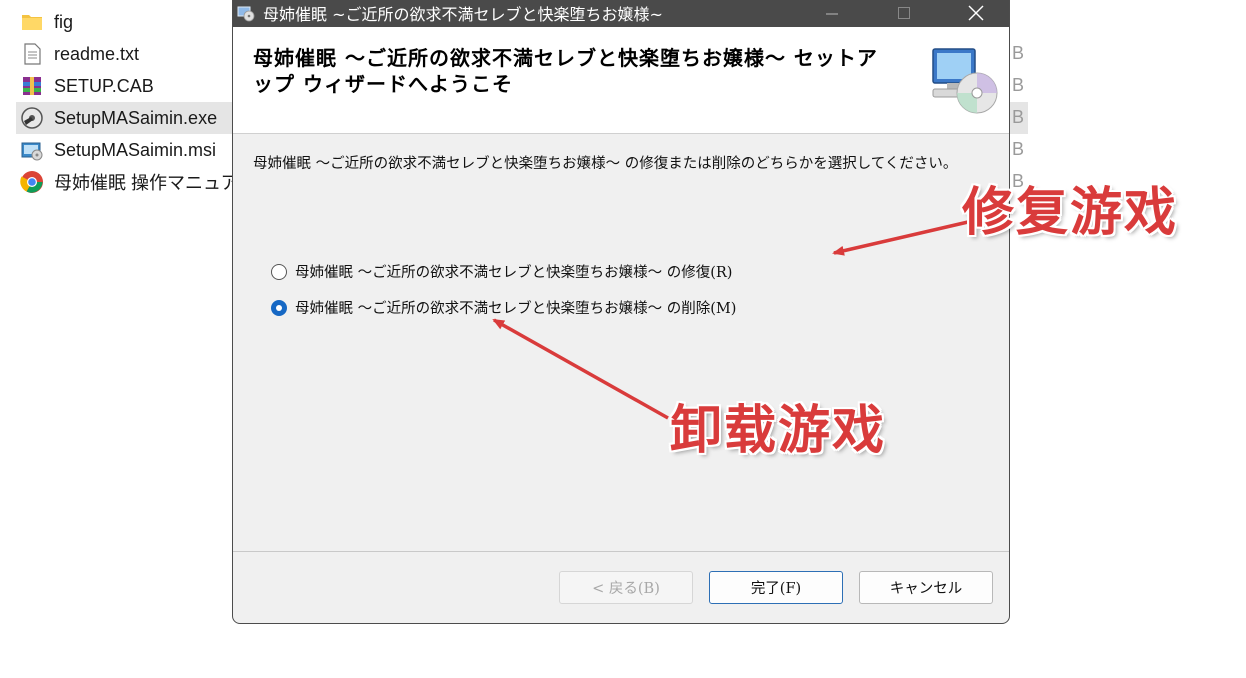 Image resolution: width=1246 pixels, height=678 pixels. I want to click on footer-divider, so click(621, 551).